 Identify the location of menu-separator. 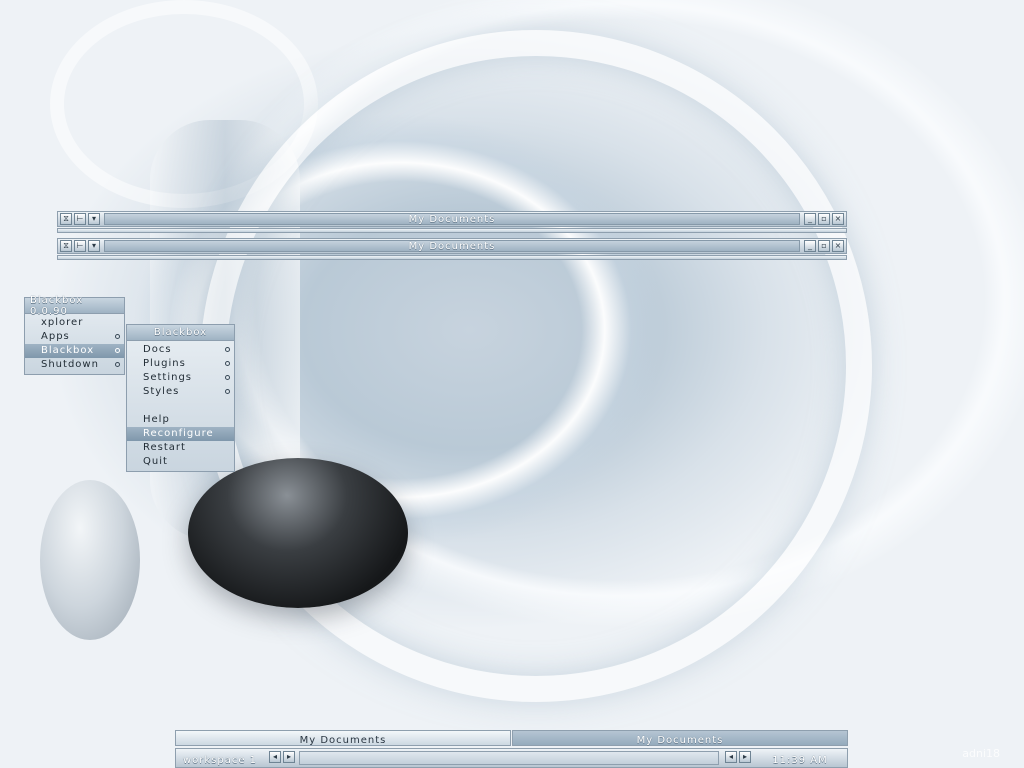
(180, 406).